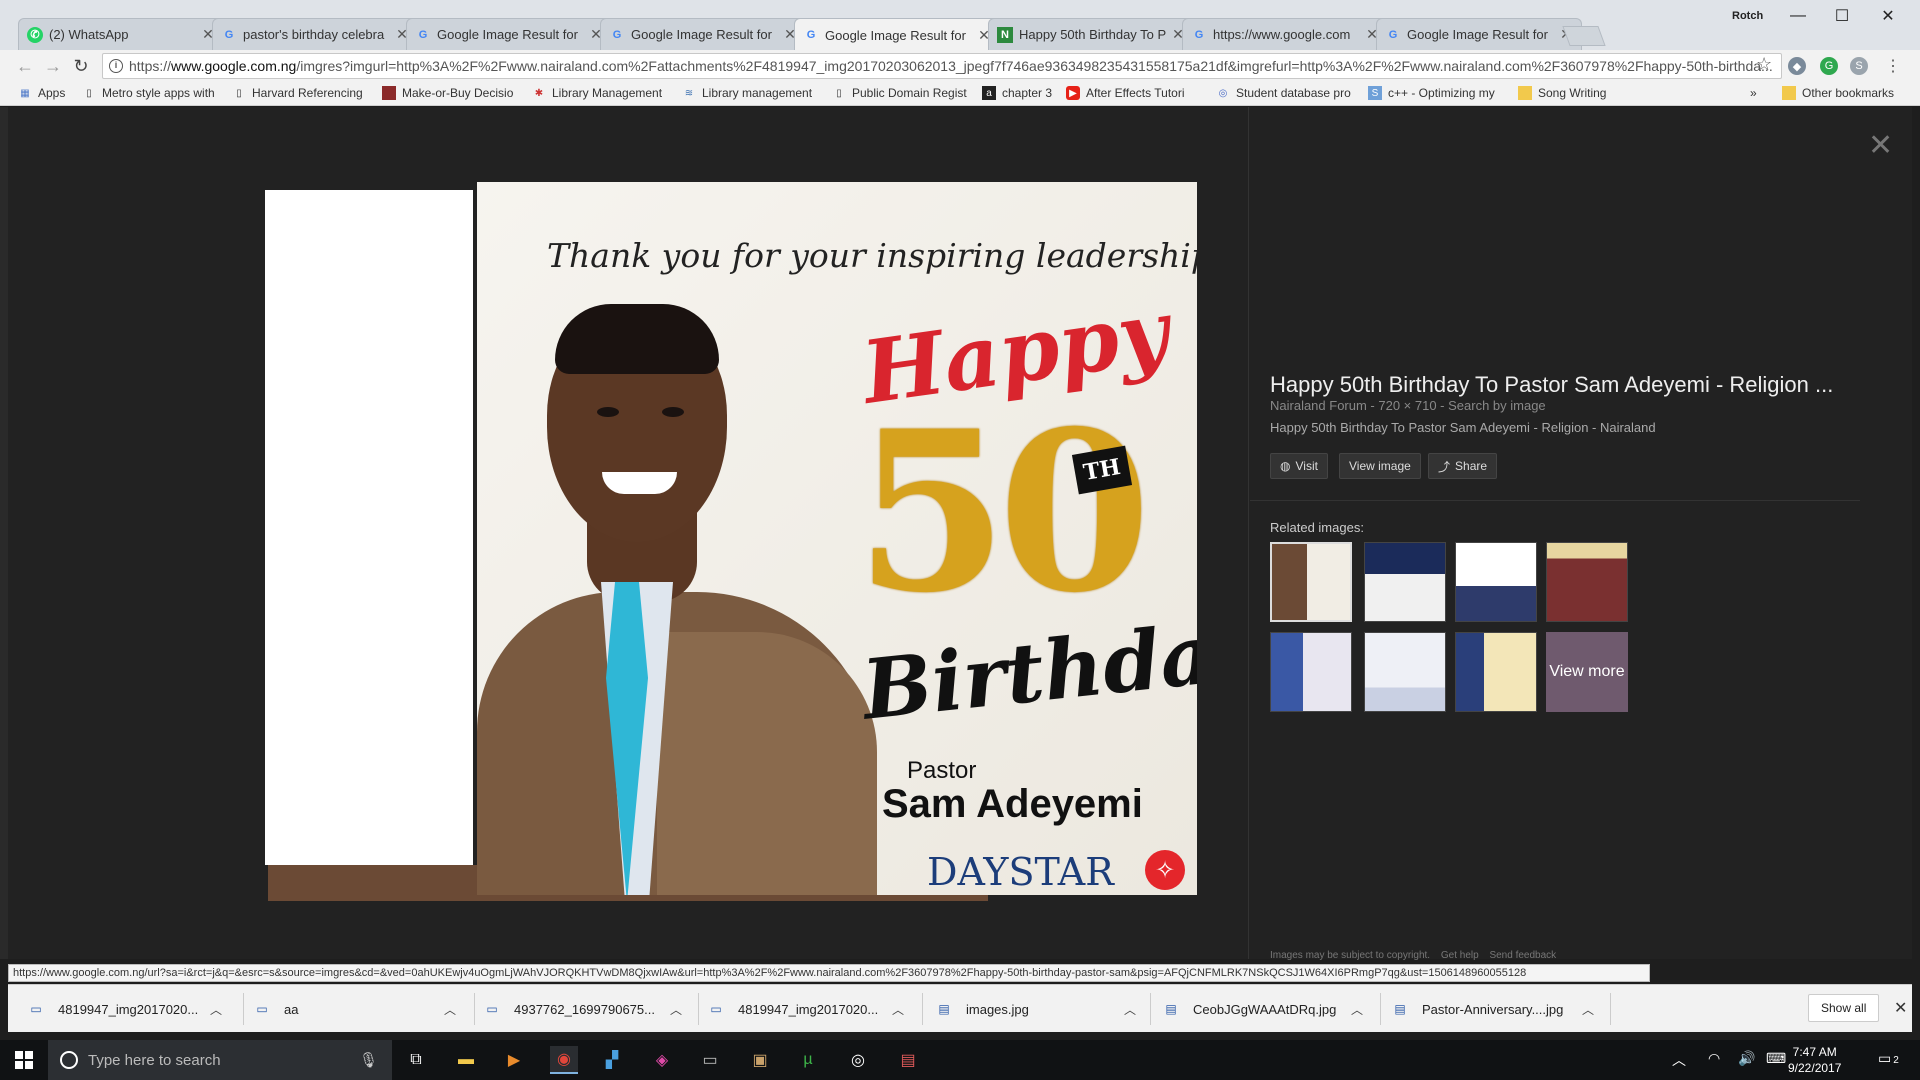 The image size is (1920, 1080). Describe the element at coordinates (423, 34) in the screenshot. I see `google-icon: G` at that location.